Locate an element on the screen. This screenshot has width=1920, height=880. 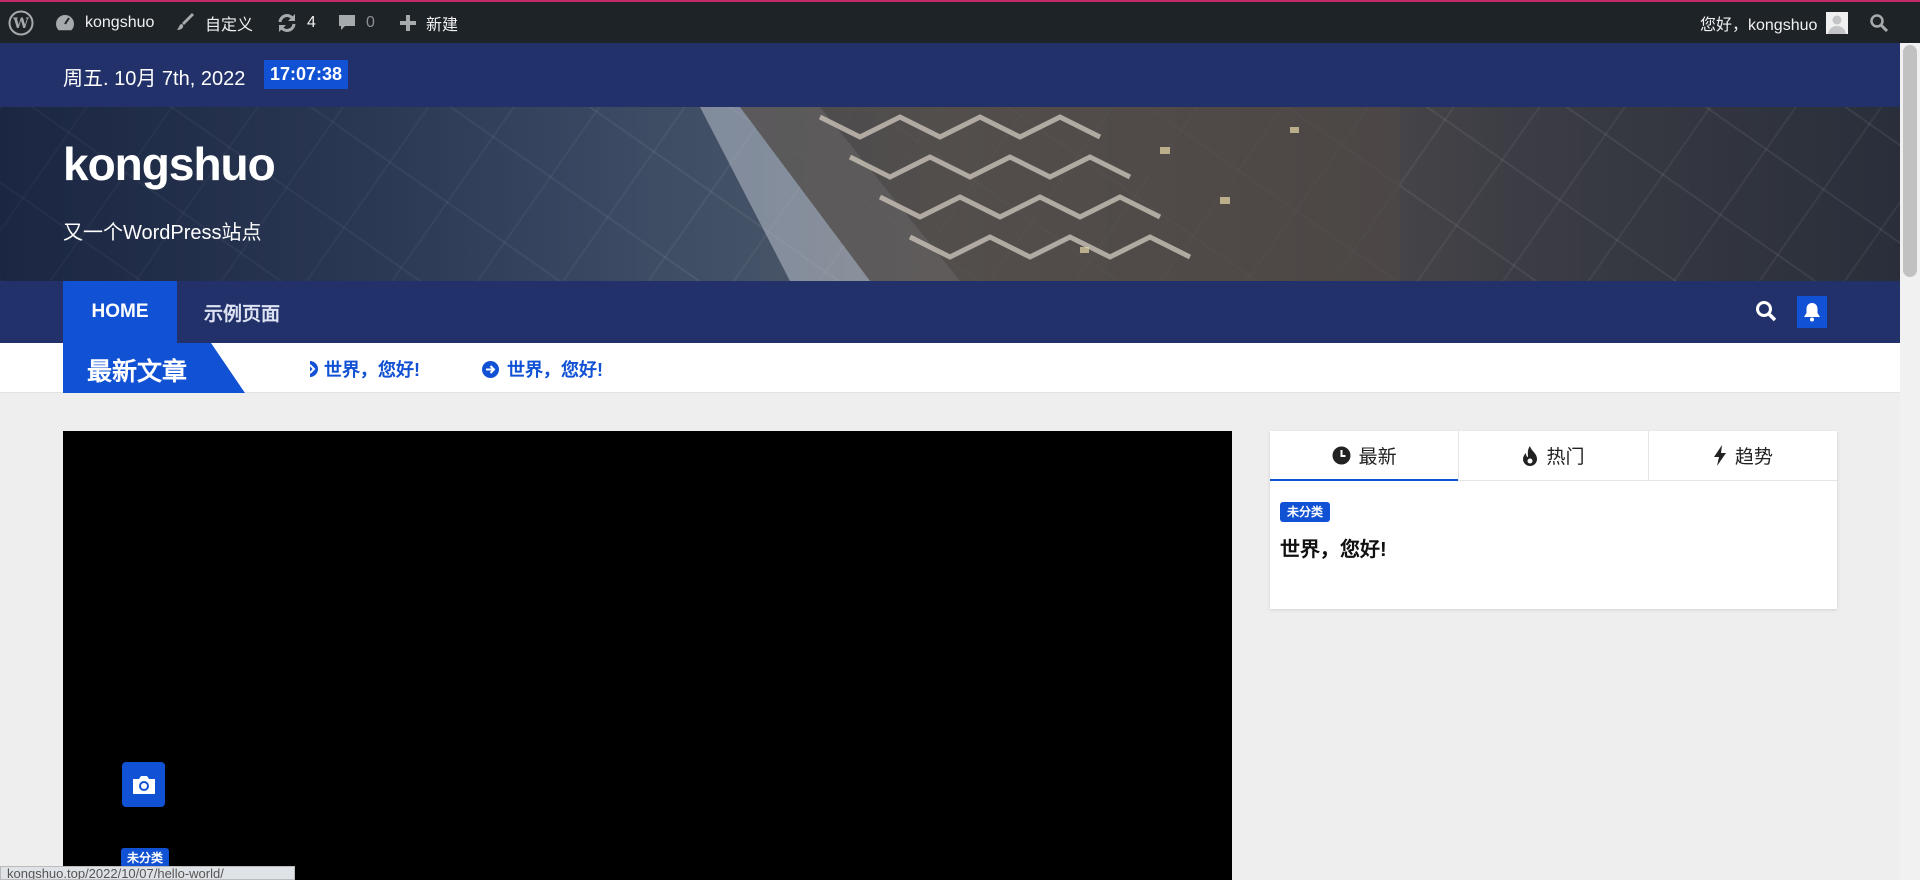
tab-trending: 趋势 is located at coordinates (1743, 455).